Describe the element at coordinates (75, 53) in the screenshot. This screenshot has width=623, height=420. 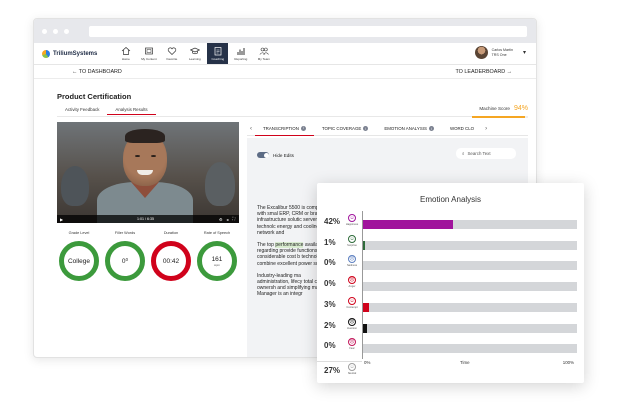
I see `brand-name: TriliumSystems` at that location.